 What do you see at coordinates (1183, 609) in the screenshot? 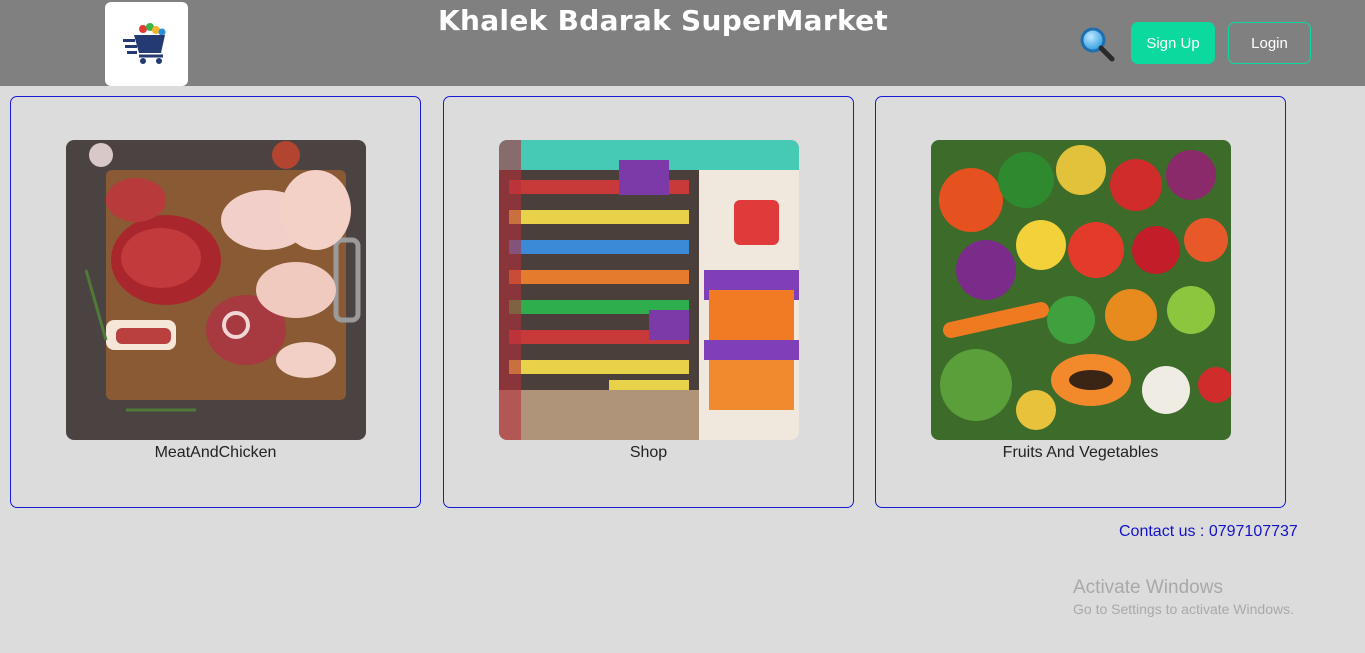
I see `windows-activation-subtitle: Go to Settings to activate Windows.` at bounding box center [1183, 609].